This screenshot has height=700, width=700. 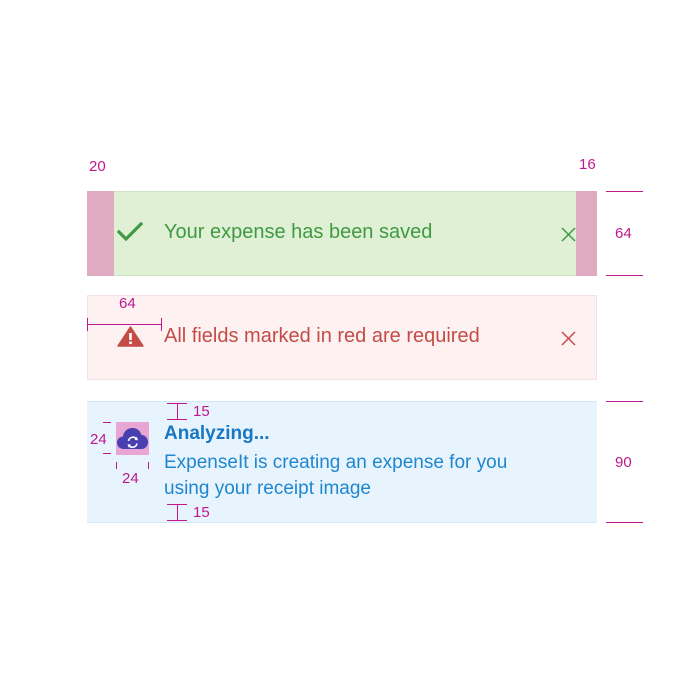 What do you see at coordinates (124, 324) in the screenshot?
I see `width-guide` at bounding box center [124, 324].